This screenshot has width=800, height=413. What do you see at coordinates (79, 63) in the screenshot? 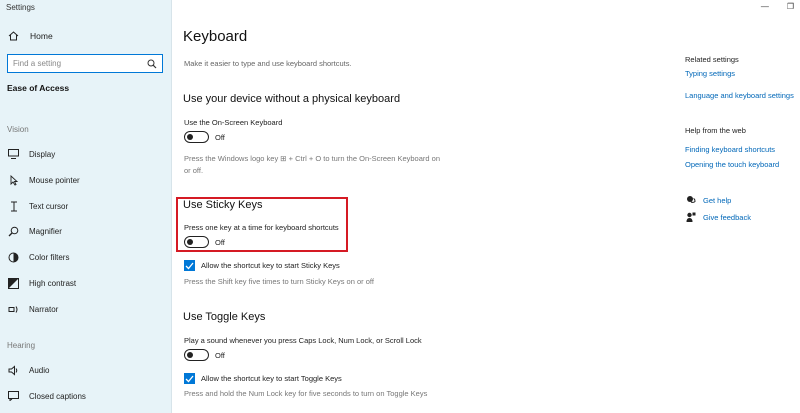
I see `search-input` at bounding box center [79, 63].